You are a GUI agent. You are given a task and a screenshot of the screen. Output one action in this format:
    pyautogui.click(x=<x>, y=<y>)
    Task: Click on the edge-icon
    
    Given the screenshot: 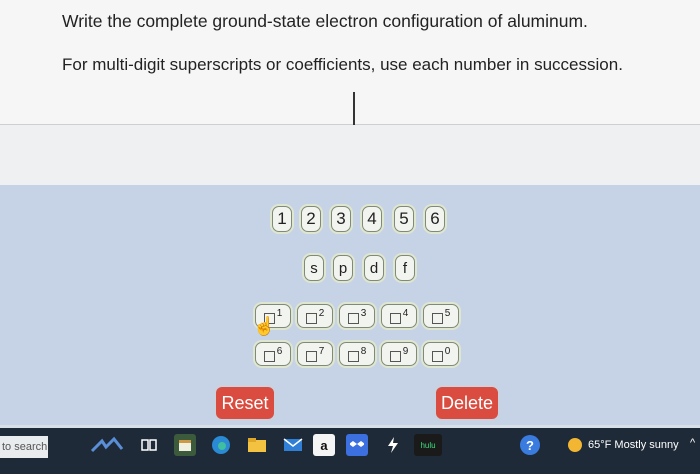 What is the action you would take?
    pyautogui.click(x=221, y=445)
    